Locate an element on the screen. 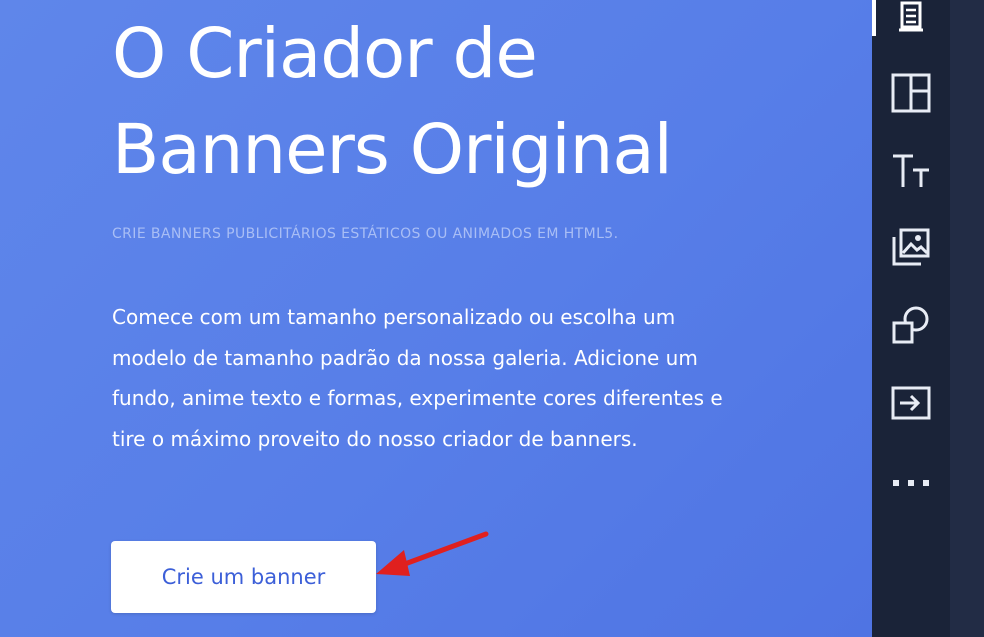 This screenshot has width=984, height=637. tool-templates is located at coordinates (911, 24).